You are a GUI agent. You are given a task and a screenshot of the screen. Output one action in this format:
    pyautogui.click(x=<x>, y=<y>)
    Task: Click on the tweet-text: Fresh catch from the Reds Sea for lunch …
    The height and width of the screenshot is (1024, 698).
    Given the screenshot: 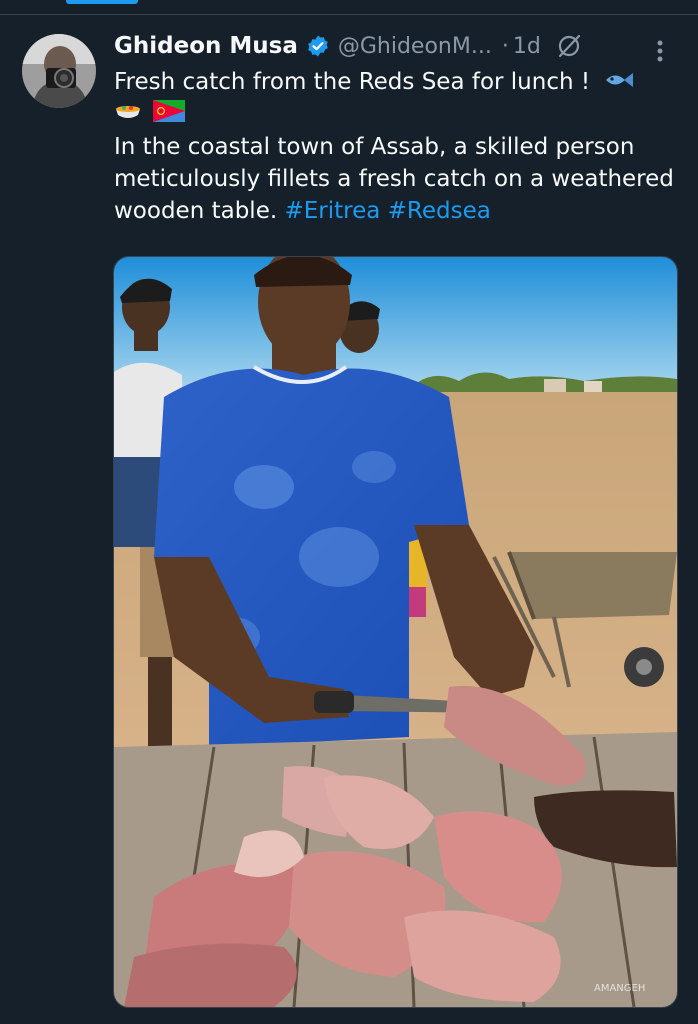 What is the action you would take?
    pyautogui.click(x=396, y=146)
    